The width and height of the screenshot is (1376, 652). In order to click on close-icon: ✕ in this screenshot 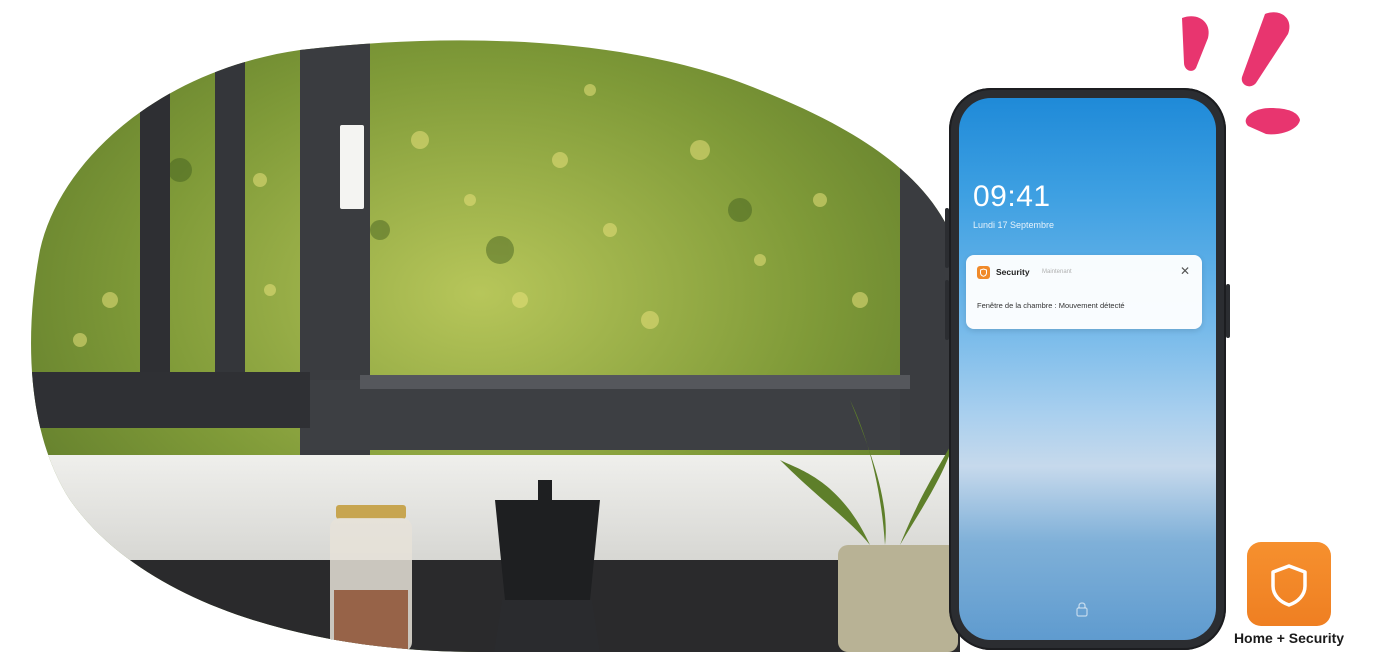, I will do `click(1185, 271)`.